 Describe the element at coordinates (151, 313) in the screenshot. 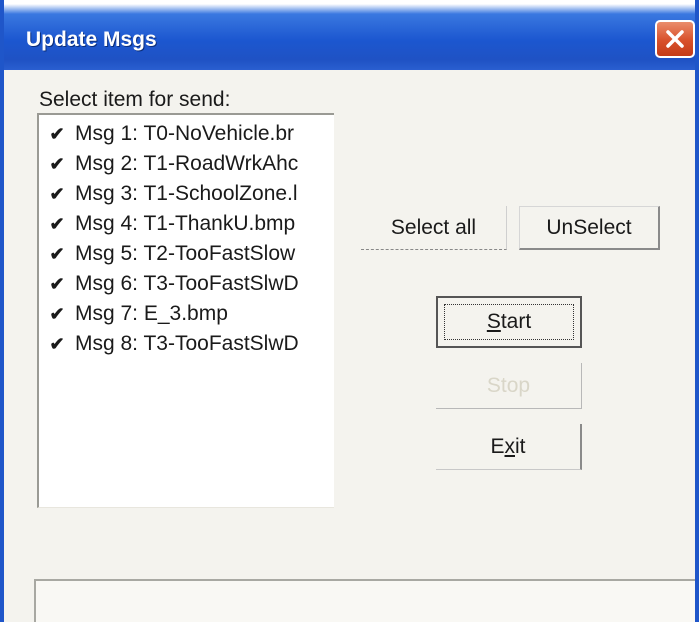

I see `list-item-label: Msg 7: E_3.bmp` at that location.